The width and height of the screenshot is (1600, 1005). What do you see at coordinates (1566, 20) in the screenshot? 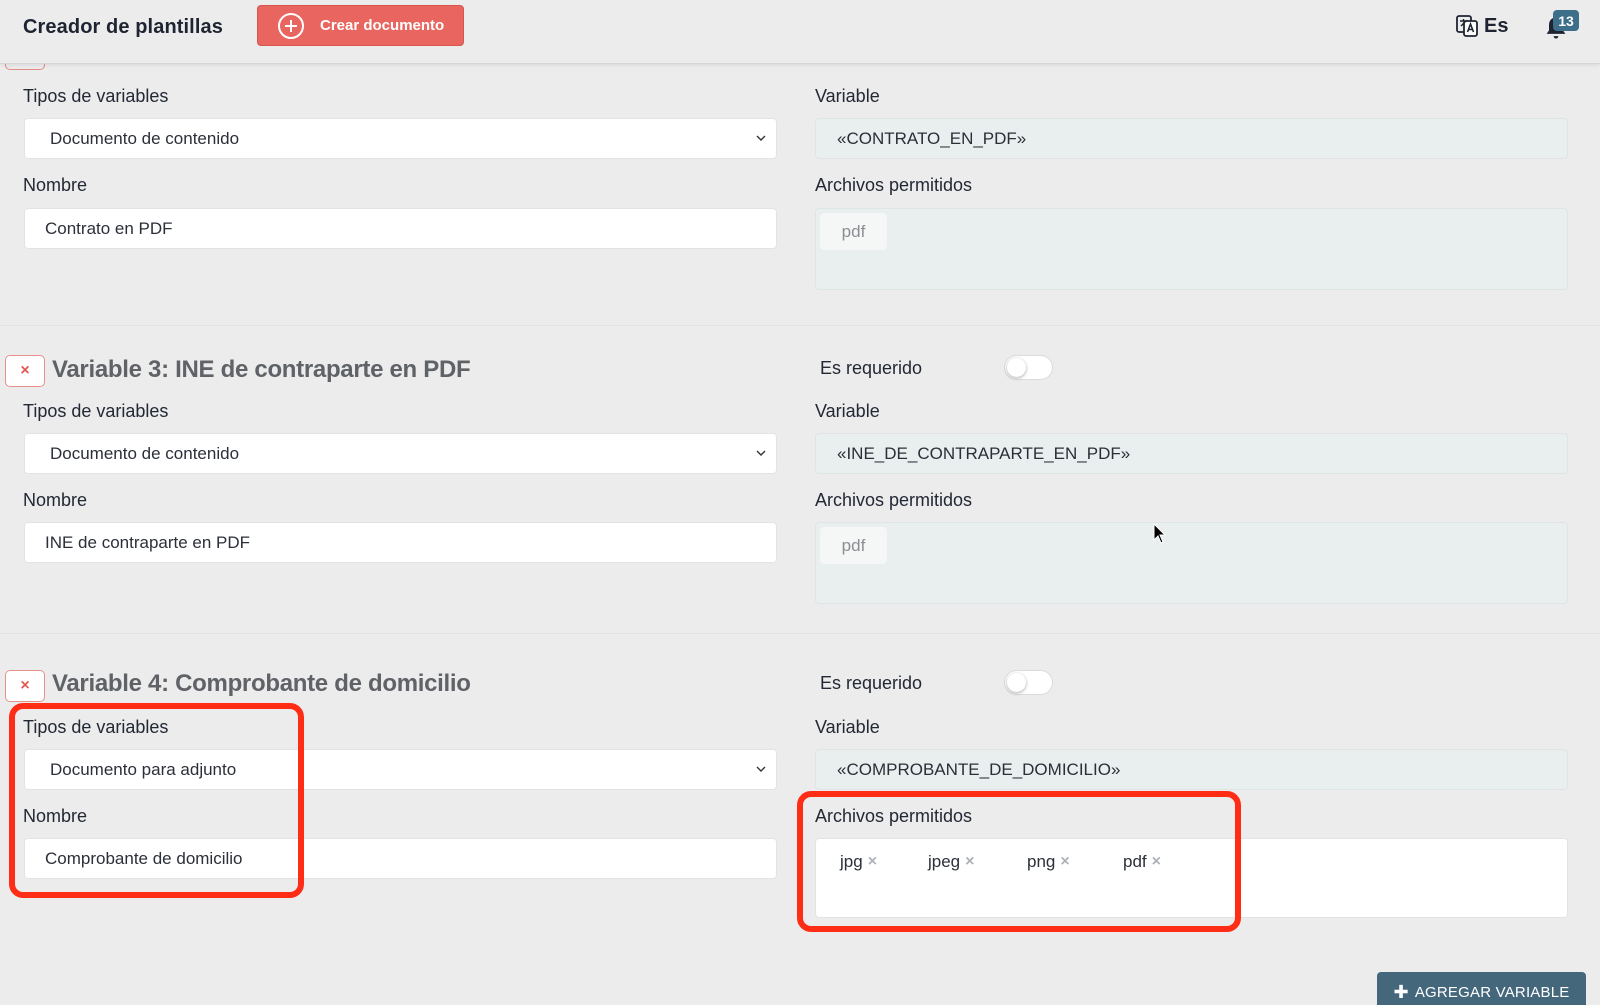
I see `notification-badge: 13` at bounding box center [1566, 20].